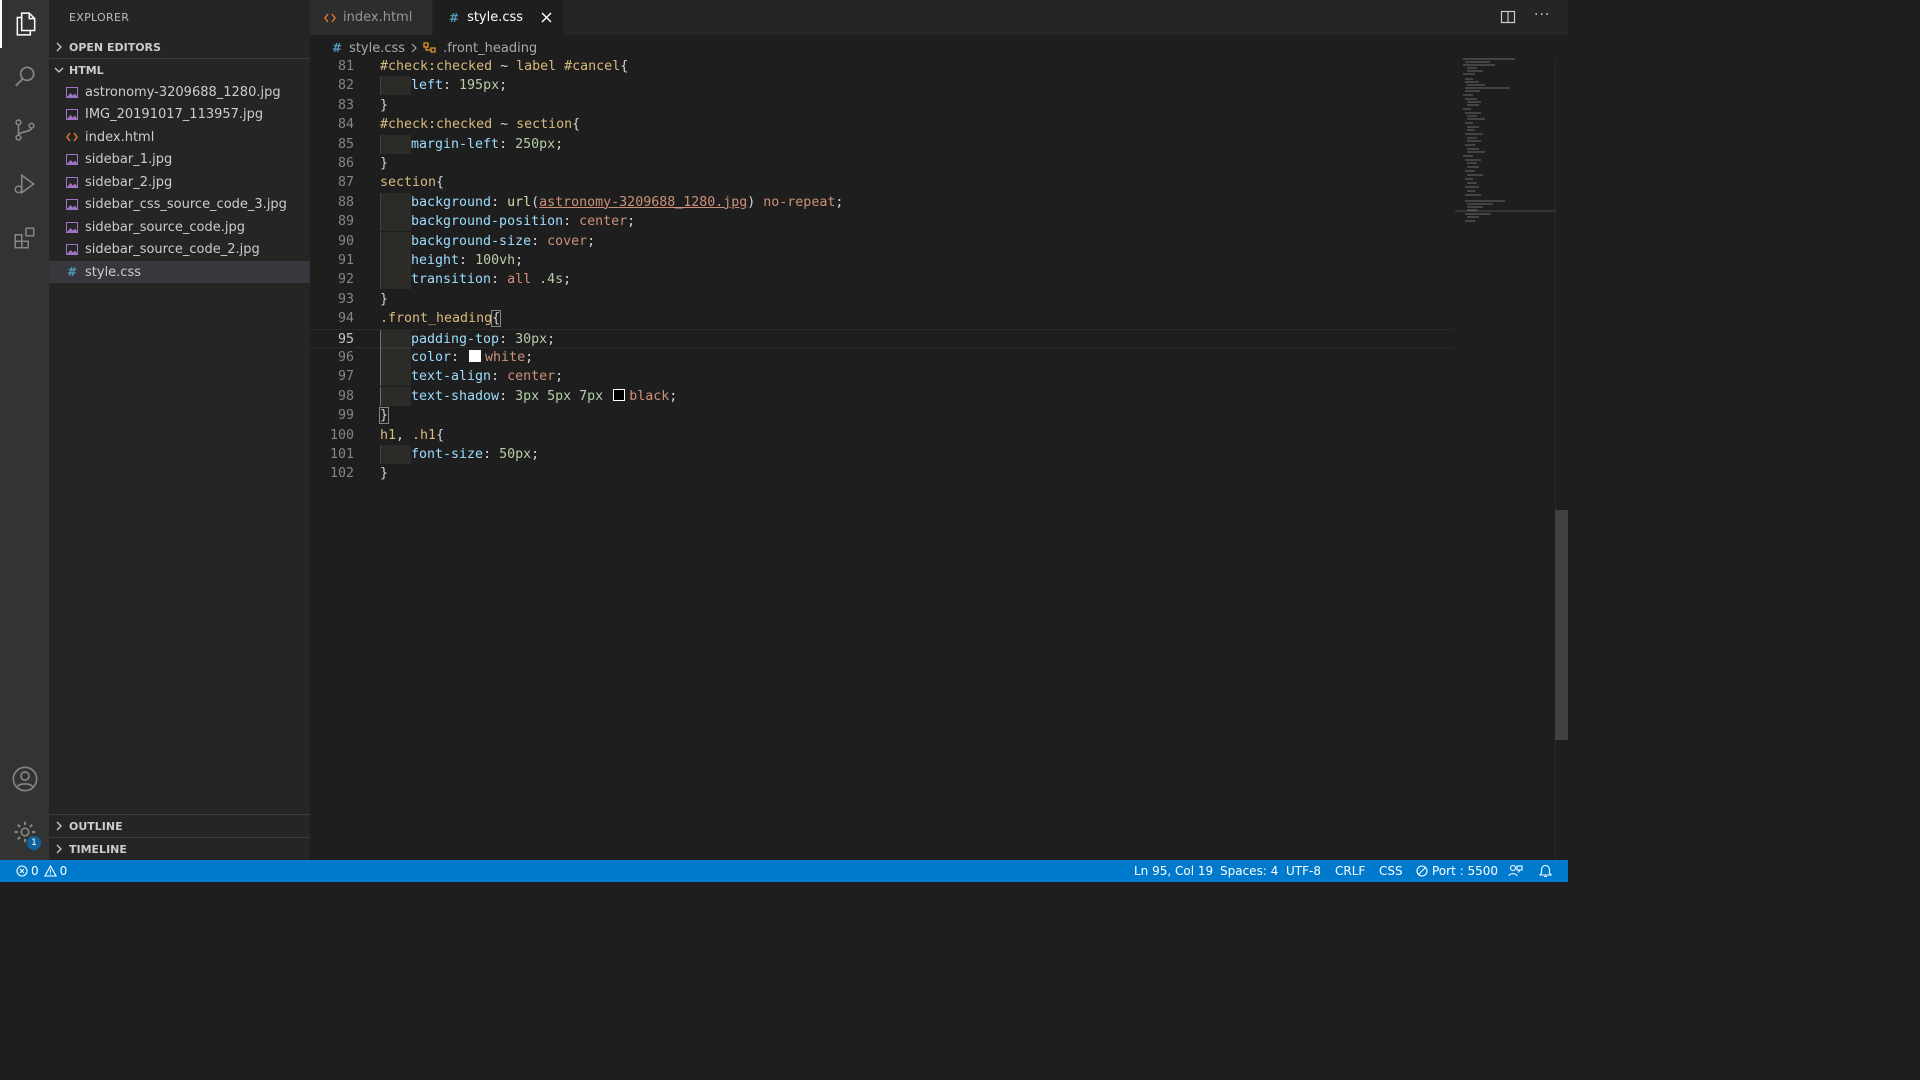 This screenshot has height=1080, width=1920. Describe the element at coordinates (1303, 871) in the screenshot. I see `encoding: UTF-8` at that location.